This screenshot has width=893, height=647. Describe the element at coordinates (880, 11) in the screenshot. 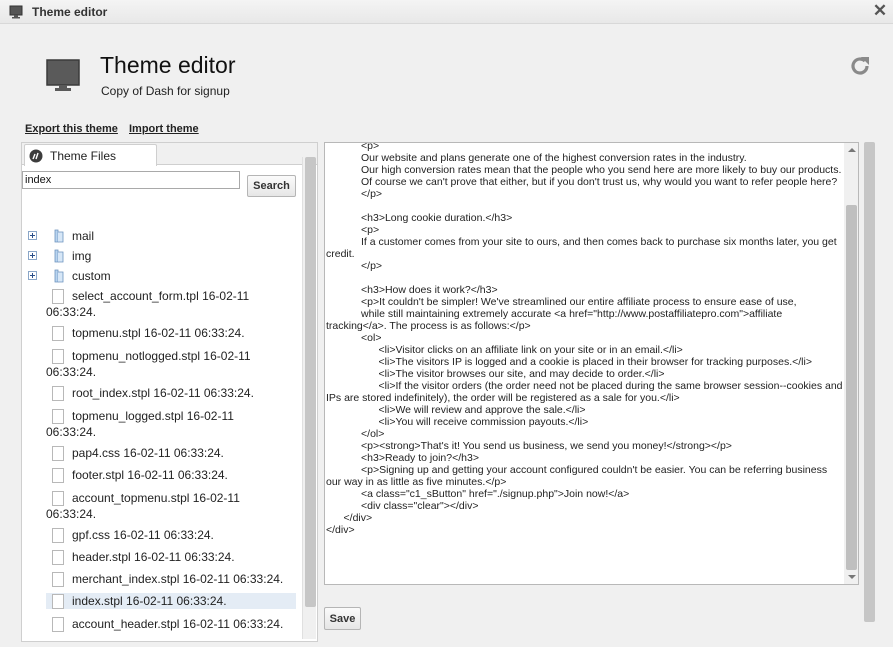

I see `close-icon: ✕` at that location.